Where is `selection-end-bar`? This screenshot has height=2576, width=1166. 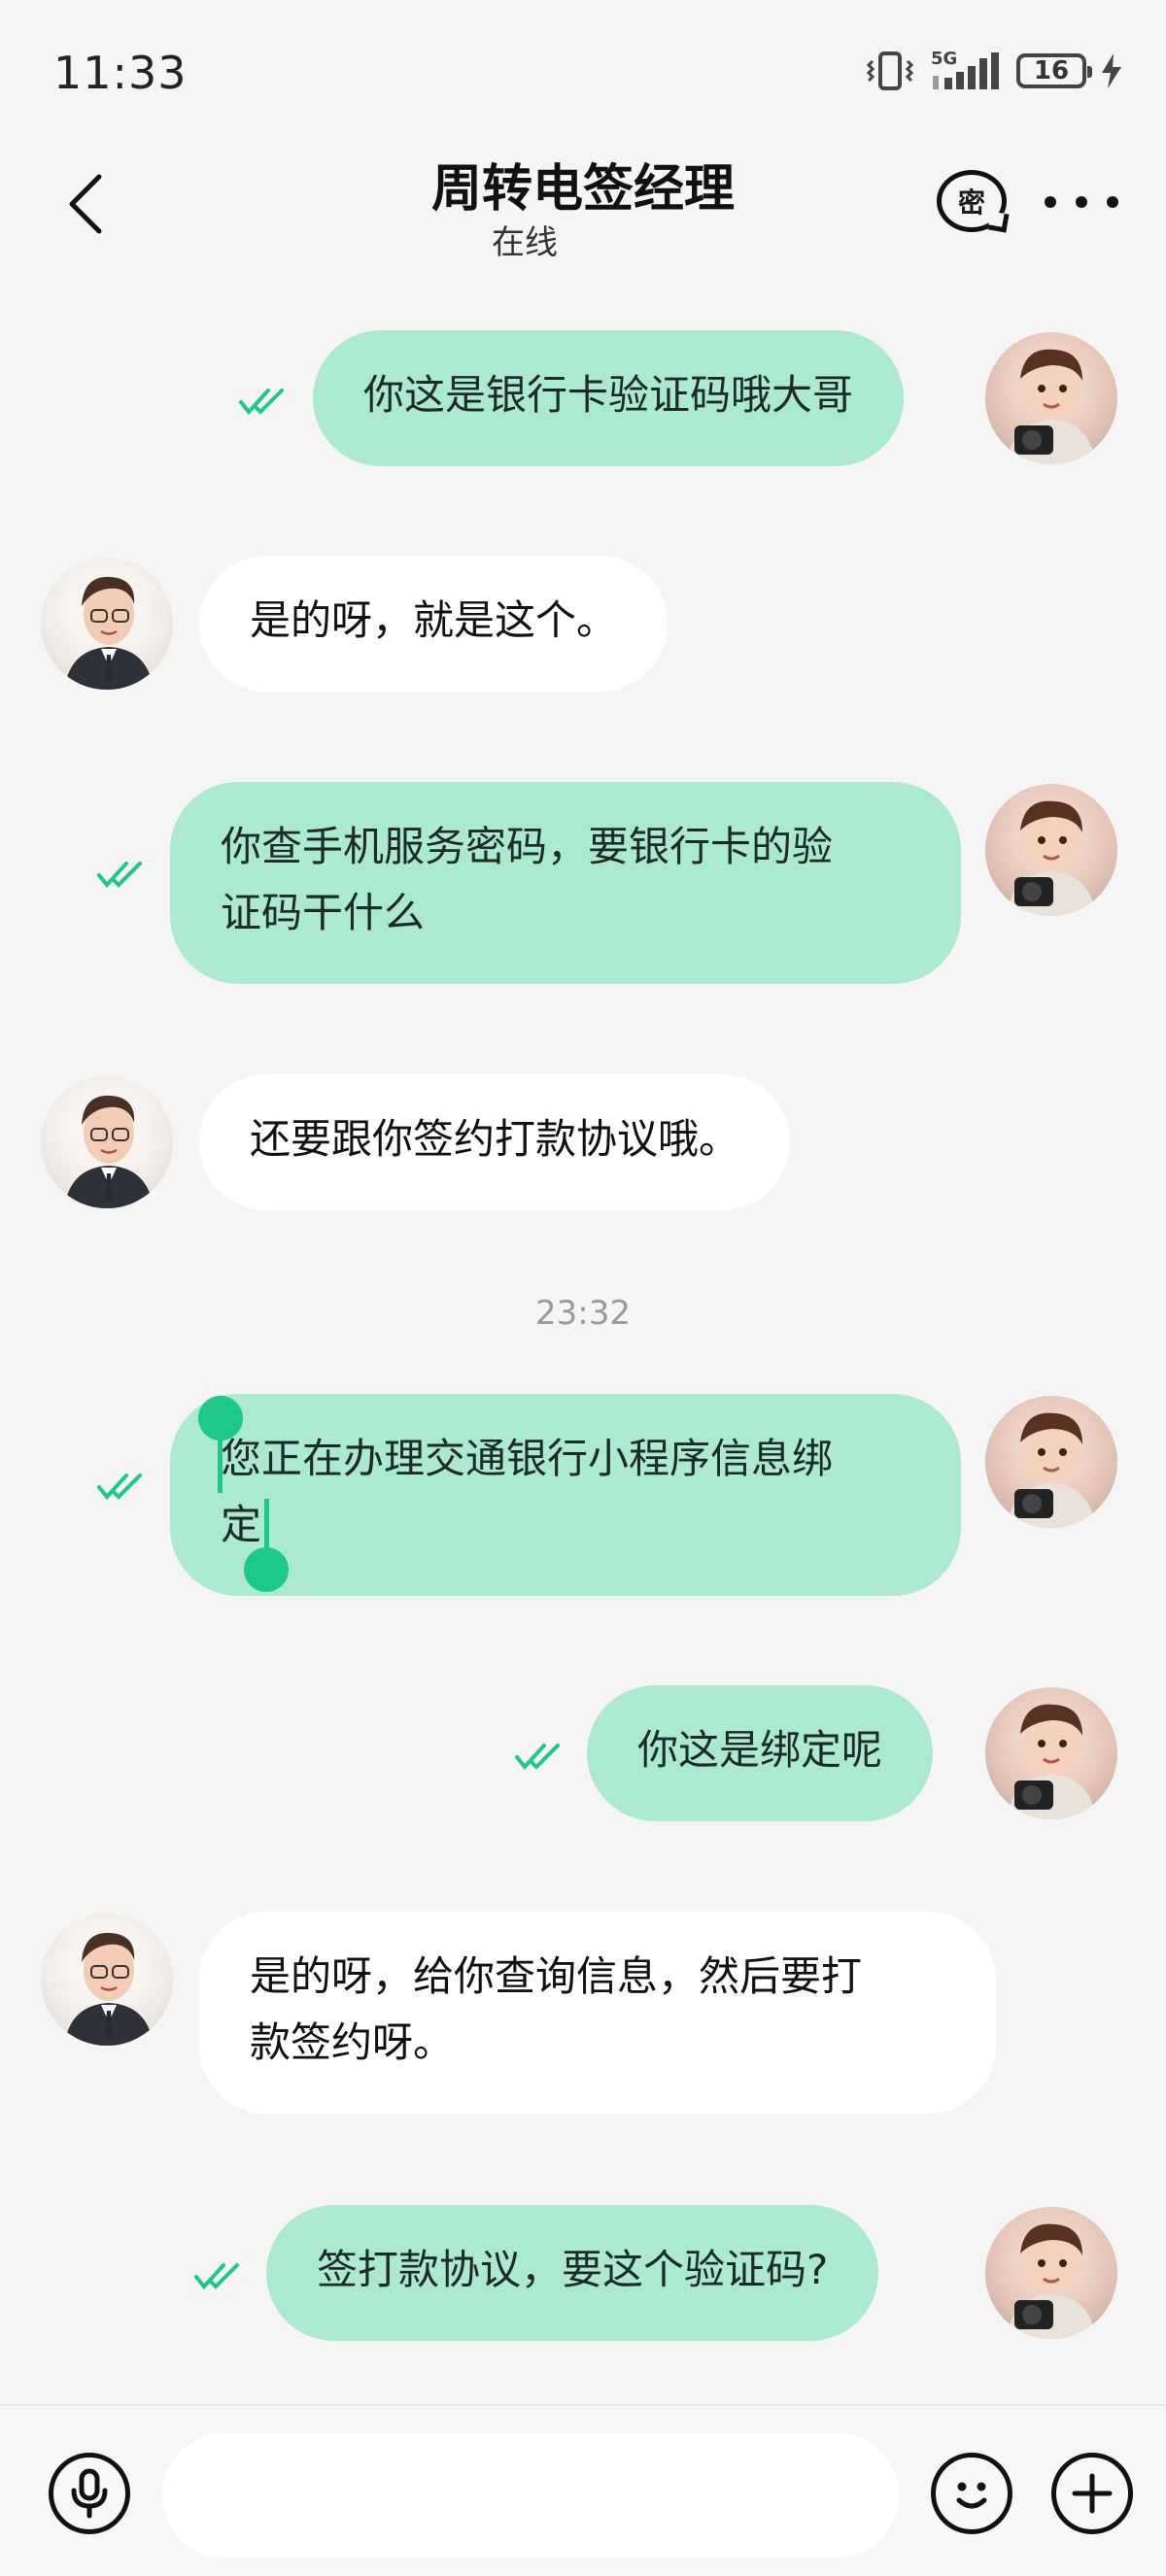
selection-end-bar is located at coordinates (266, 1526).